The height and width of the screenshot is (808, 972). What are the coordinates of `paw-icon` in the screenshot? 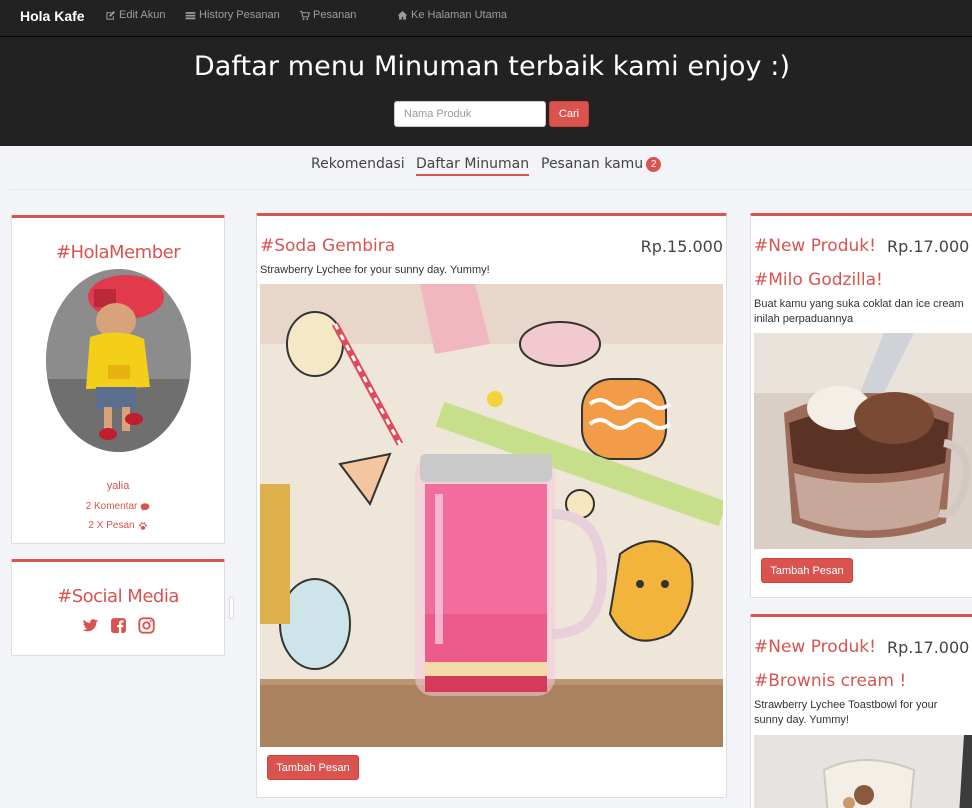 It's located at (142, 525).